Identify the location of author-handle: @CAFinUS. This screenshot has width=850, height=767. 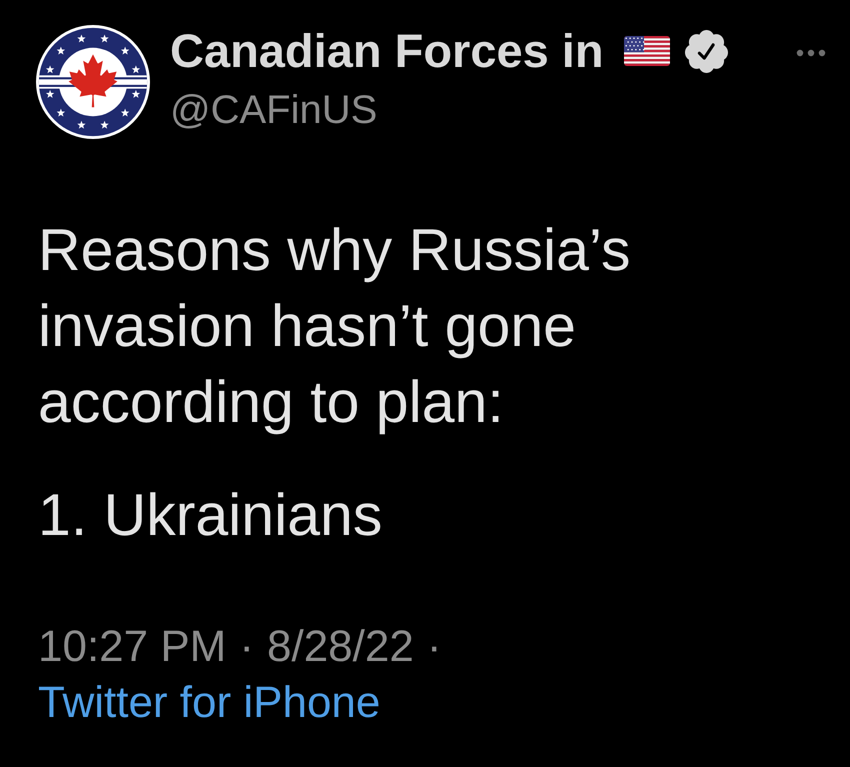
(274, 110).